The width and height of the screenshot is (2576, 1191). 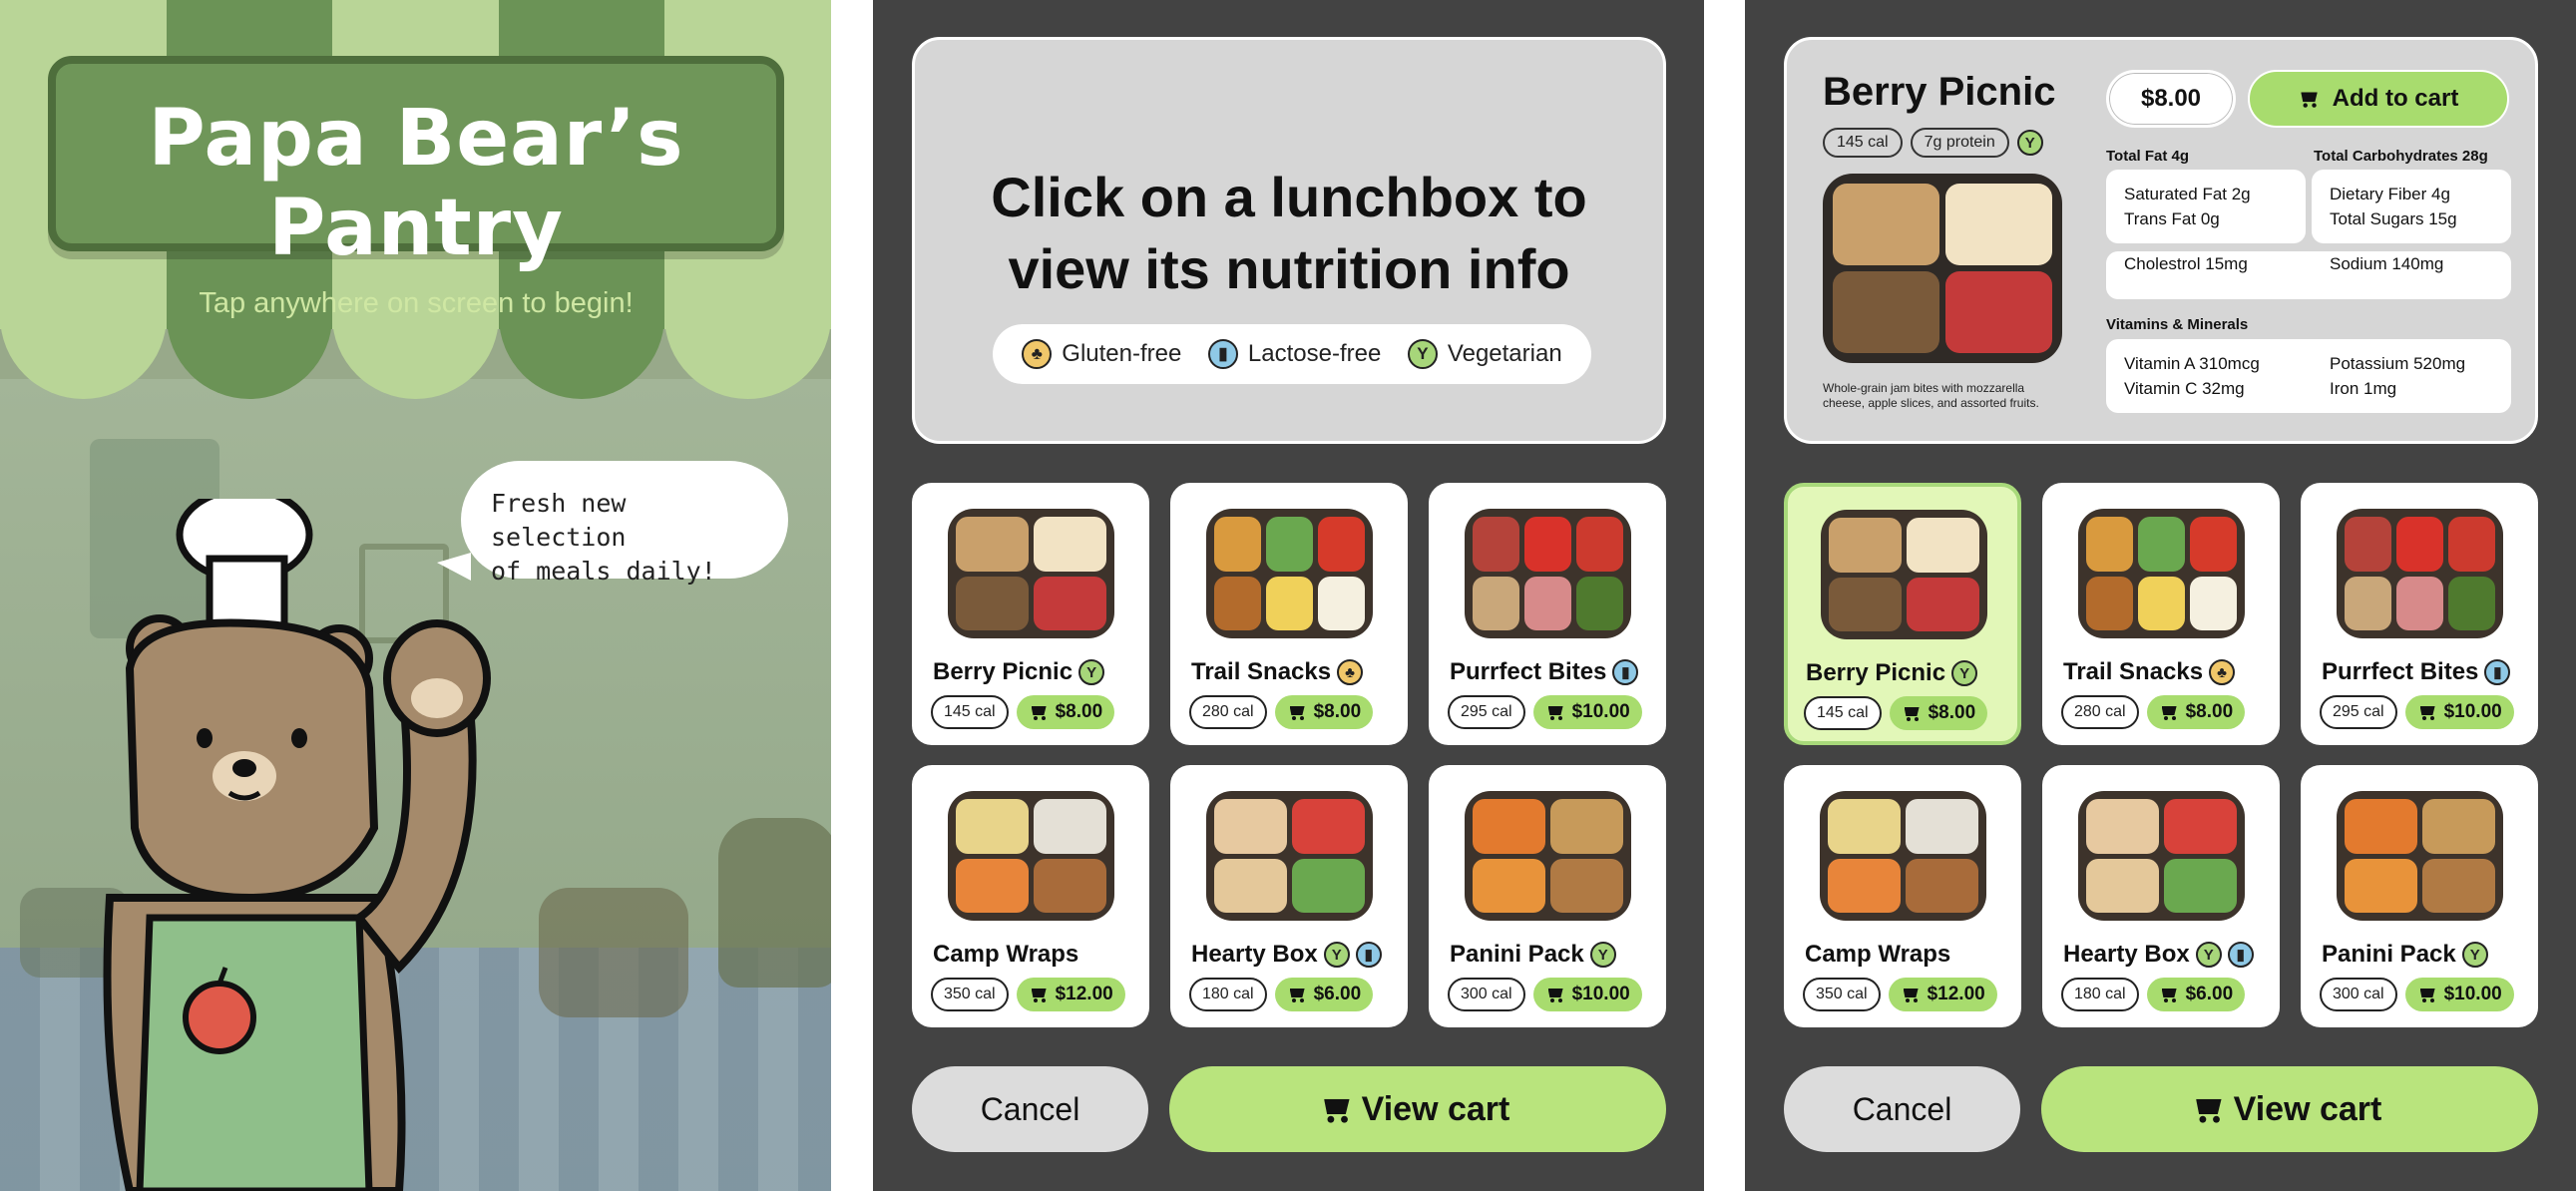 I want to click on legend-gluten-free: ♣ Gluten-free, so click(x=1101, y=354).